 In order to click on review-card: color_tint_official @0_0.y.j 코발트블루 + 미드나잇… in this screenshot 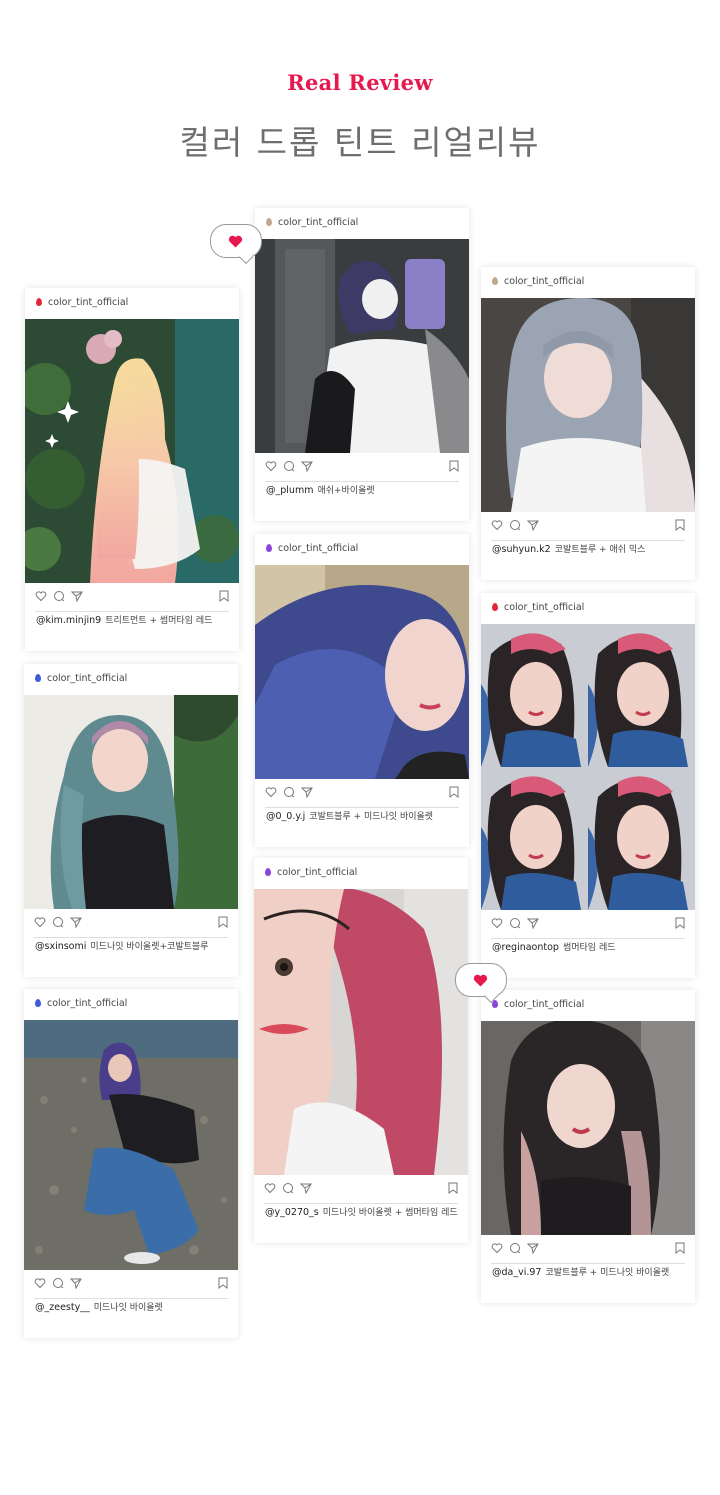, I will do `click(362, 690)`.